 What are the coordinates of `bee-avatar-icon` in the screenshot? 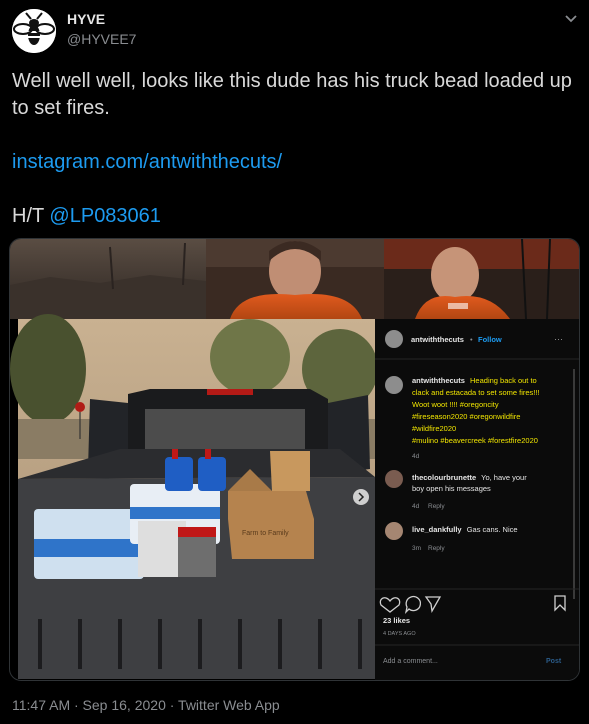 It's located at (34, 31).